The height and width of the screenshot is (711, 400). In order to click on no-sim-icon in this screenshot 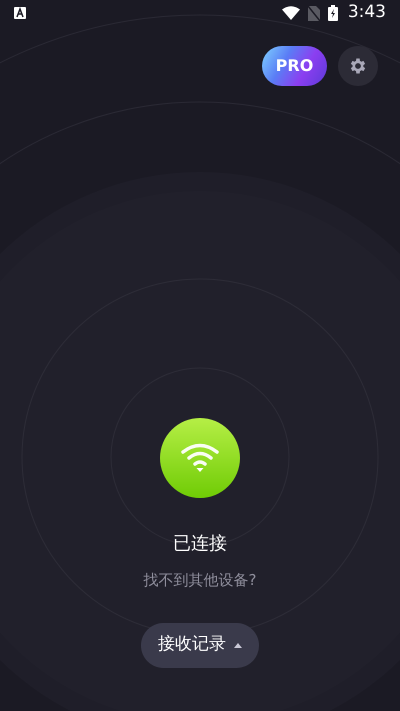, I will do `click(314, 13)`.